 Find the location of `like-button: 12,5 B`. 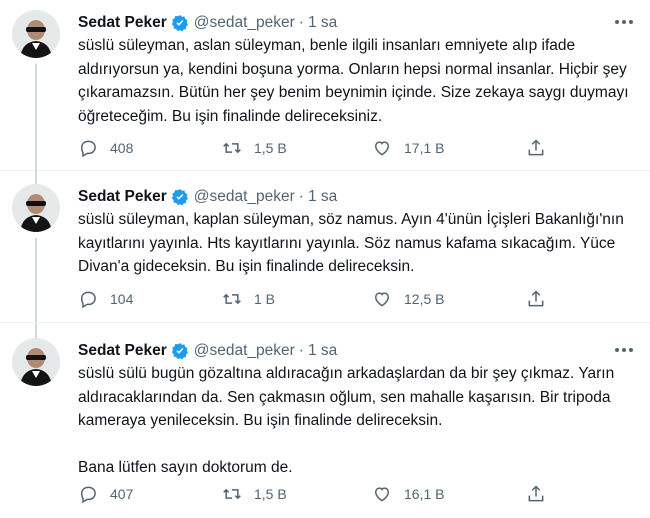

like-button: 12,5 B is located at coordinates (408, 299).